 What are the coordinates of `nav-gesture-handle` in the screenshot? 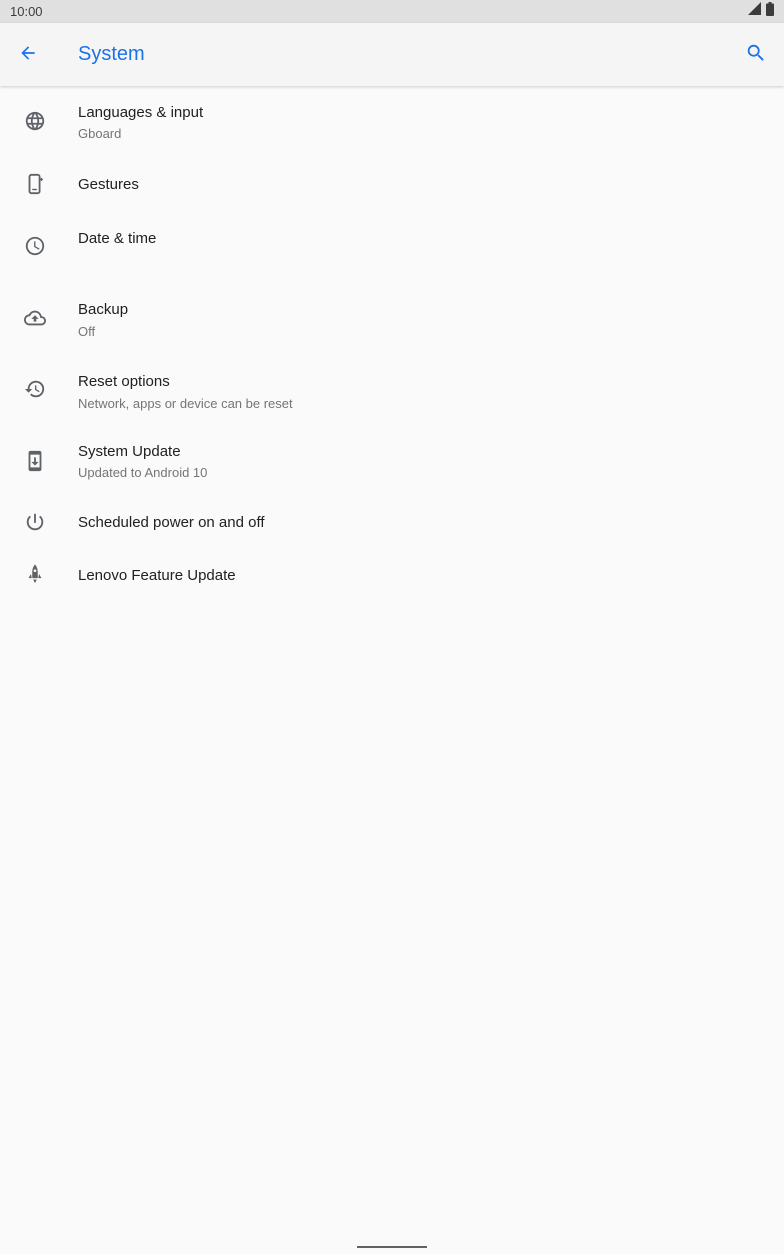 It's located at (392, 1247).